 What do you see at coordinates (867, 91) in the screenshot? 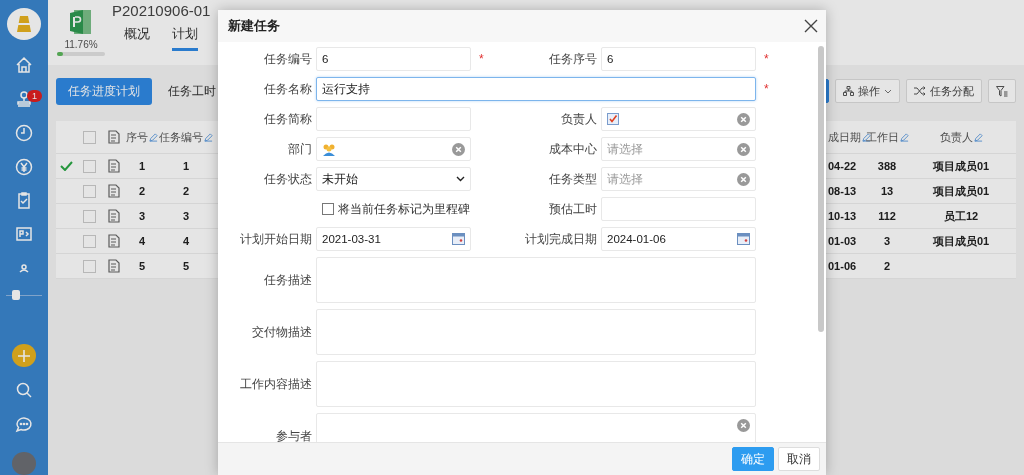
I see `operations-button: 操作` at bounding box center [867, 91].